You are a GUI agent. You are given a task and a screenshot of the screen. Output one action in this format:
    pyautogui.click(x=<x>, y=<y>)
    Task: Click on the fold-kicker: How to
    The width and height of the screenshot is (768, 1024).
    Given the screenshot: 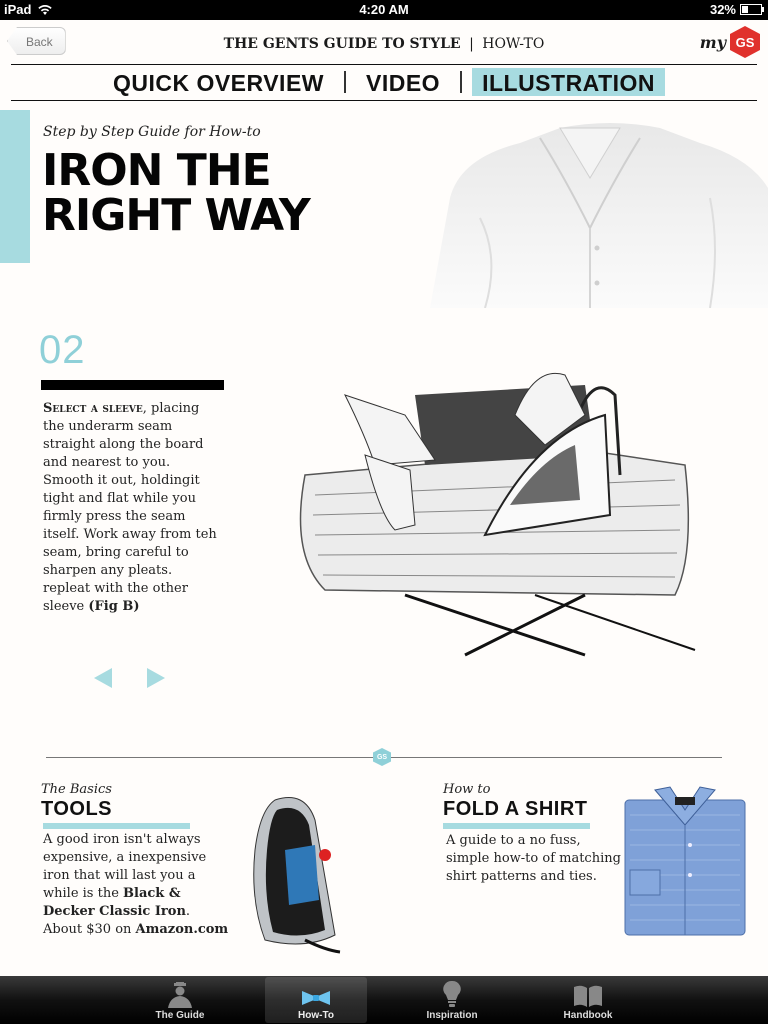 What is the action you would take?
    pyautogui.click(x=467, y=789)
    